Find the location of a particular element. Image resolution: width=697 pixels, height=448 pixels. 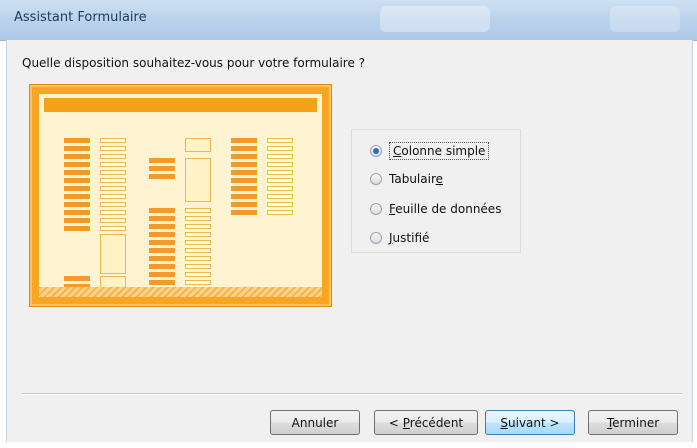

option-rest: olonne simple is located at coordinates (443, 151).